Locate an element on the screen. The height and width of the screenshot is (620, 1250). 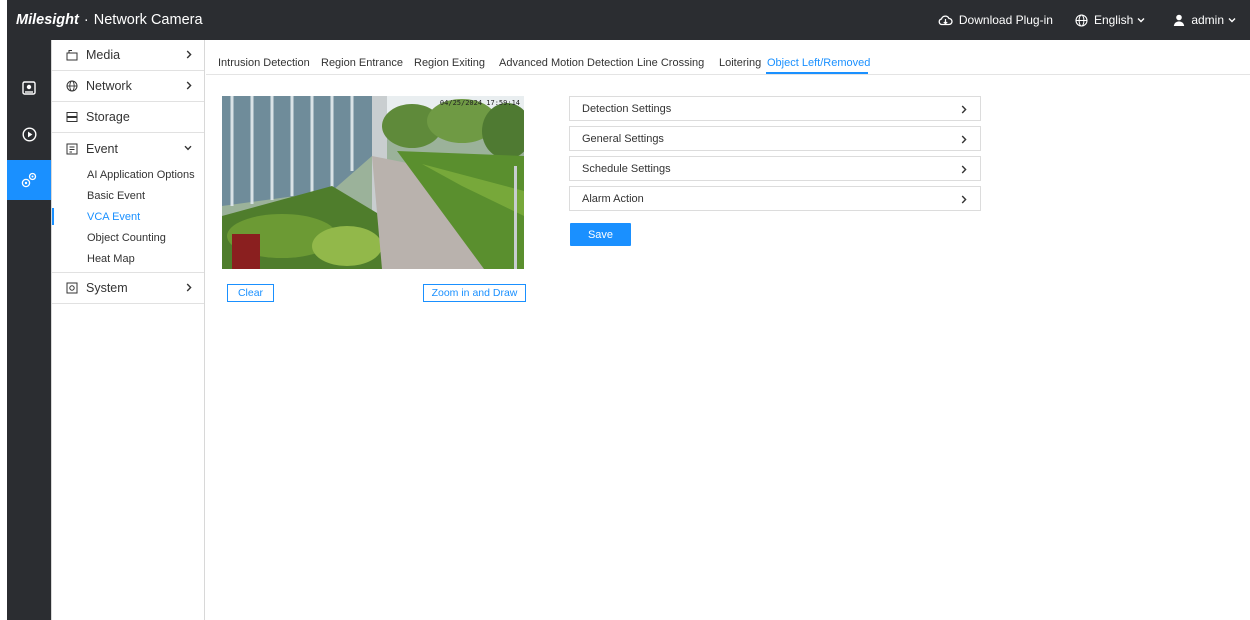
section-label: General Settings is located at coordinates (623, 138).